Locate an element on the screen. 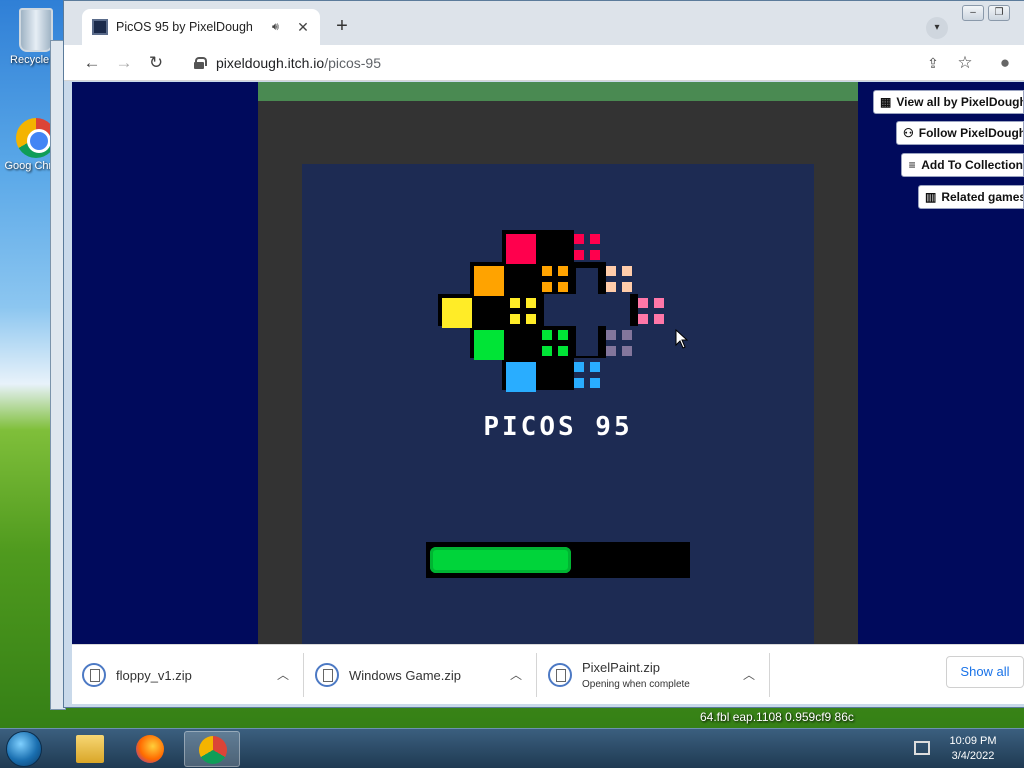 Image resolution: width=1024 pixels, height=768 pixels. add-to-collection-button: ≡ Add To Collection is located at coordinates (962, 165).